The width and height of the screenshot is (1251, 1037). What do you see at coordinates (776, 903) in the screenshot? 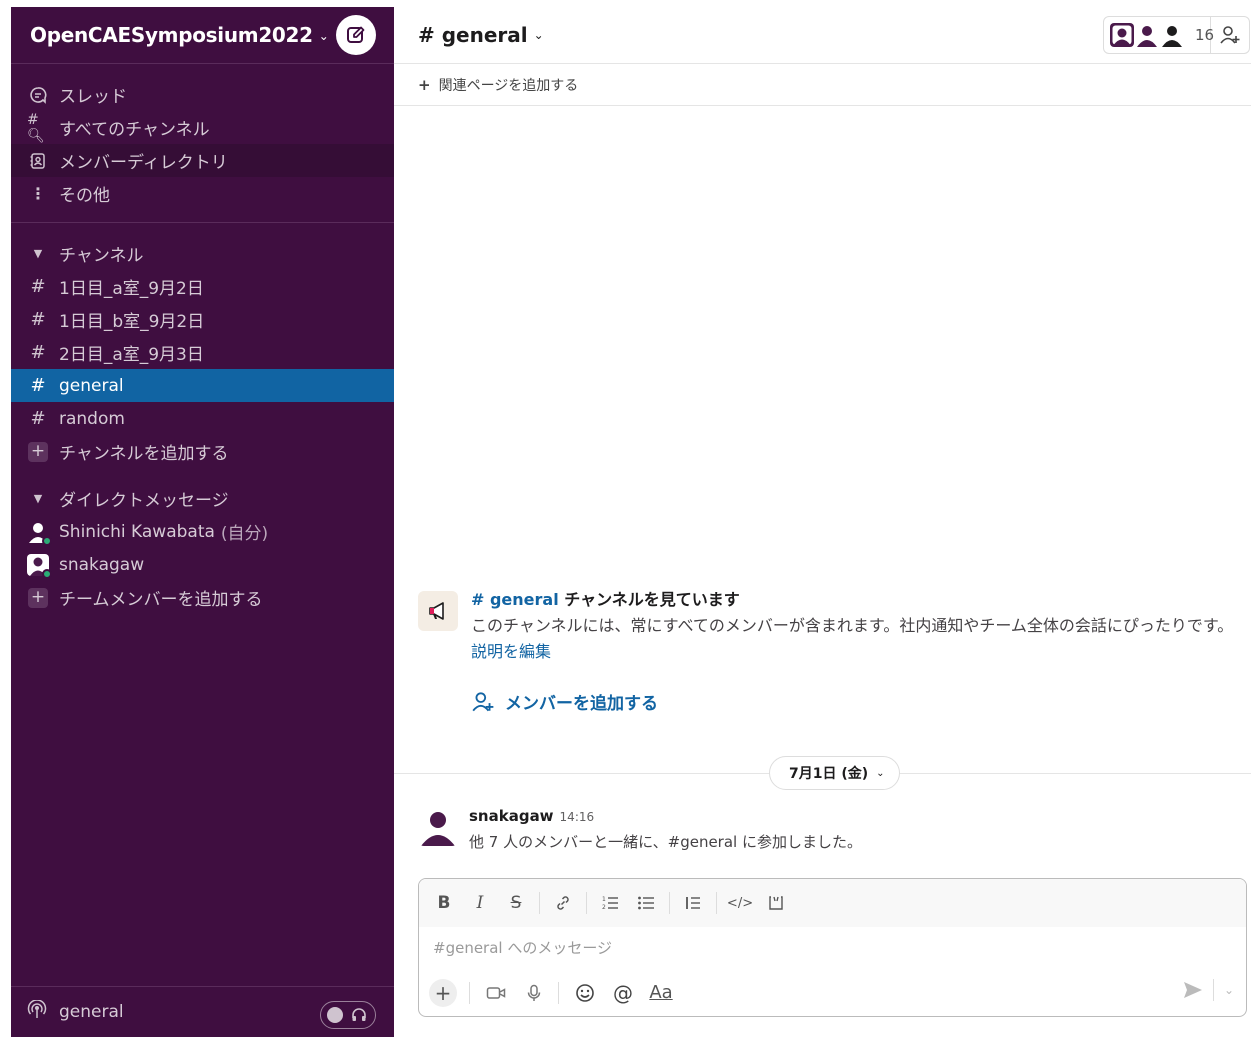
I see `code-block-icon` at bounding box center [776, 903].